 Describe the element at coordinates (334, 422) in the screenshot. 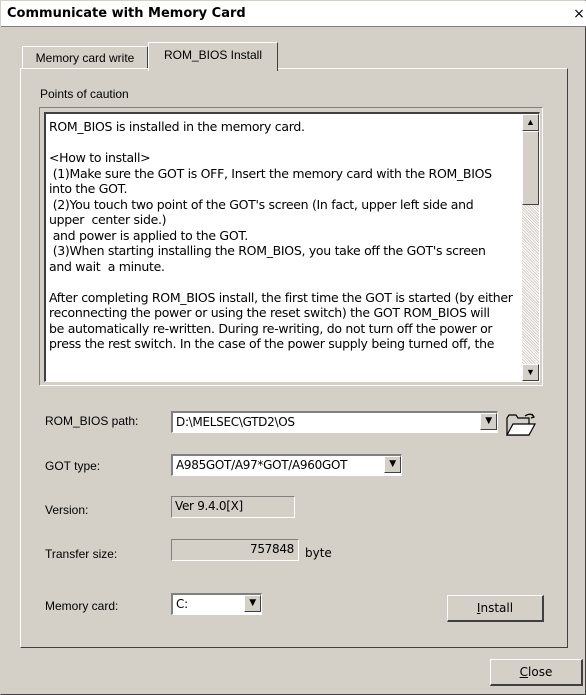

I see `rom-bios-path-combo: D:\MELSEC\GTD2\OS ▼` at that location.